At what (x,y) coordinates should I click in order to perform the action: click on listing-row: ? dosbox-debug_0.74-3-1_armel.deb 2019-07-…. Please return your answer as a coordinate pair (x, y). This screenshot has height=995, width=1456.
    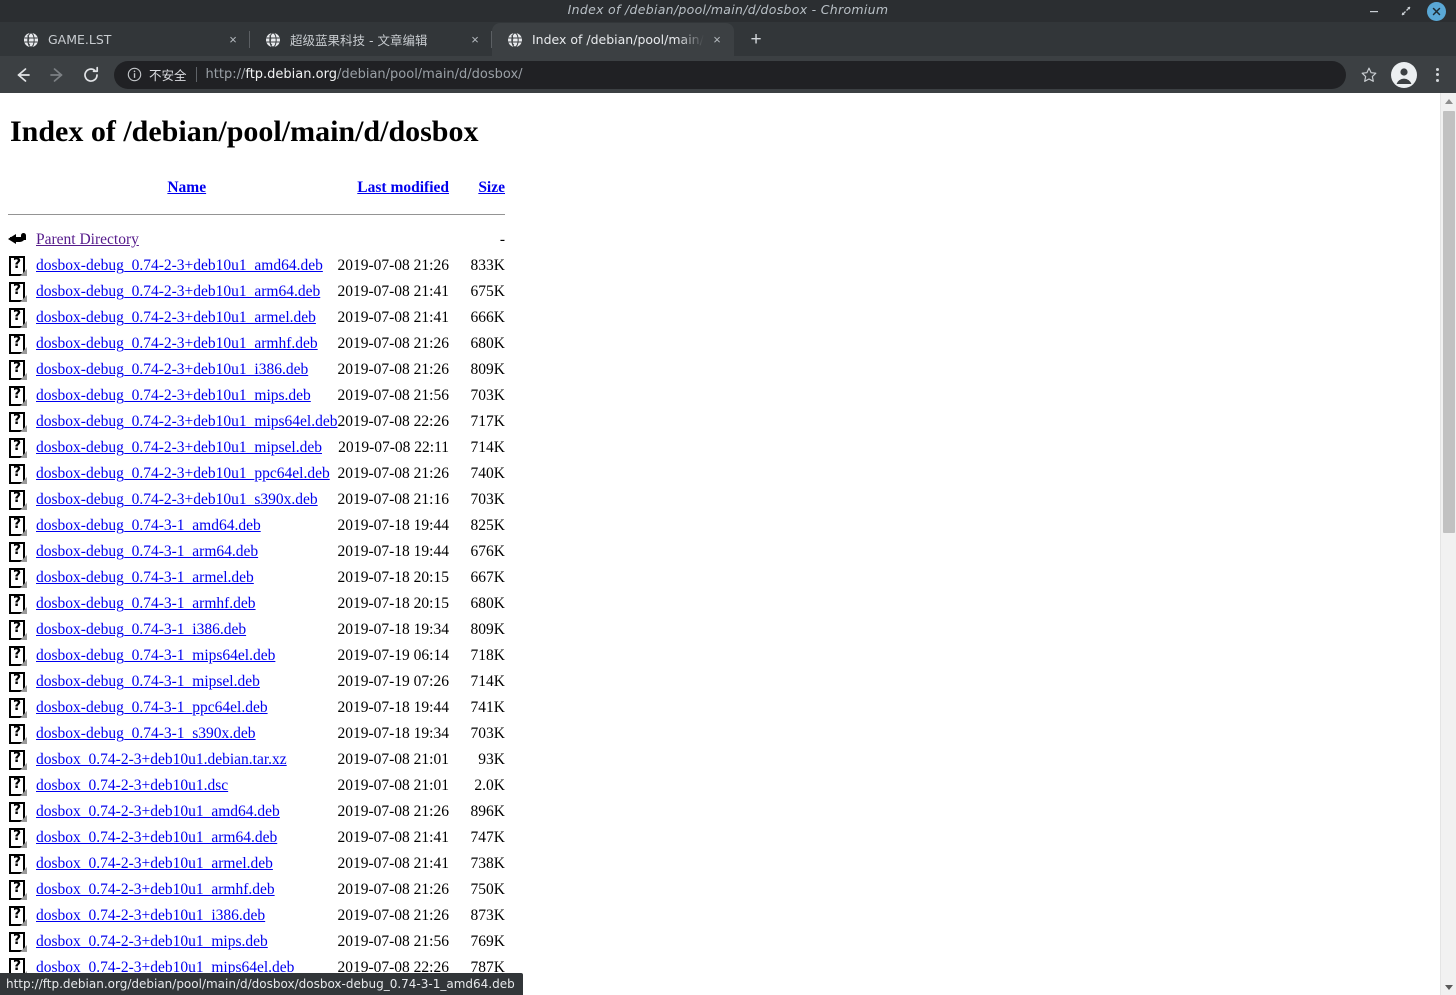
    Looking at the image, I should click on (256, 578).